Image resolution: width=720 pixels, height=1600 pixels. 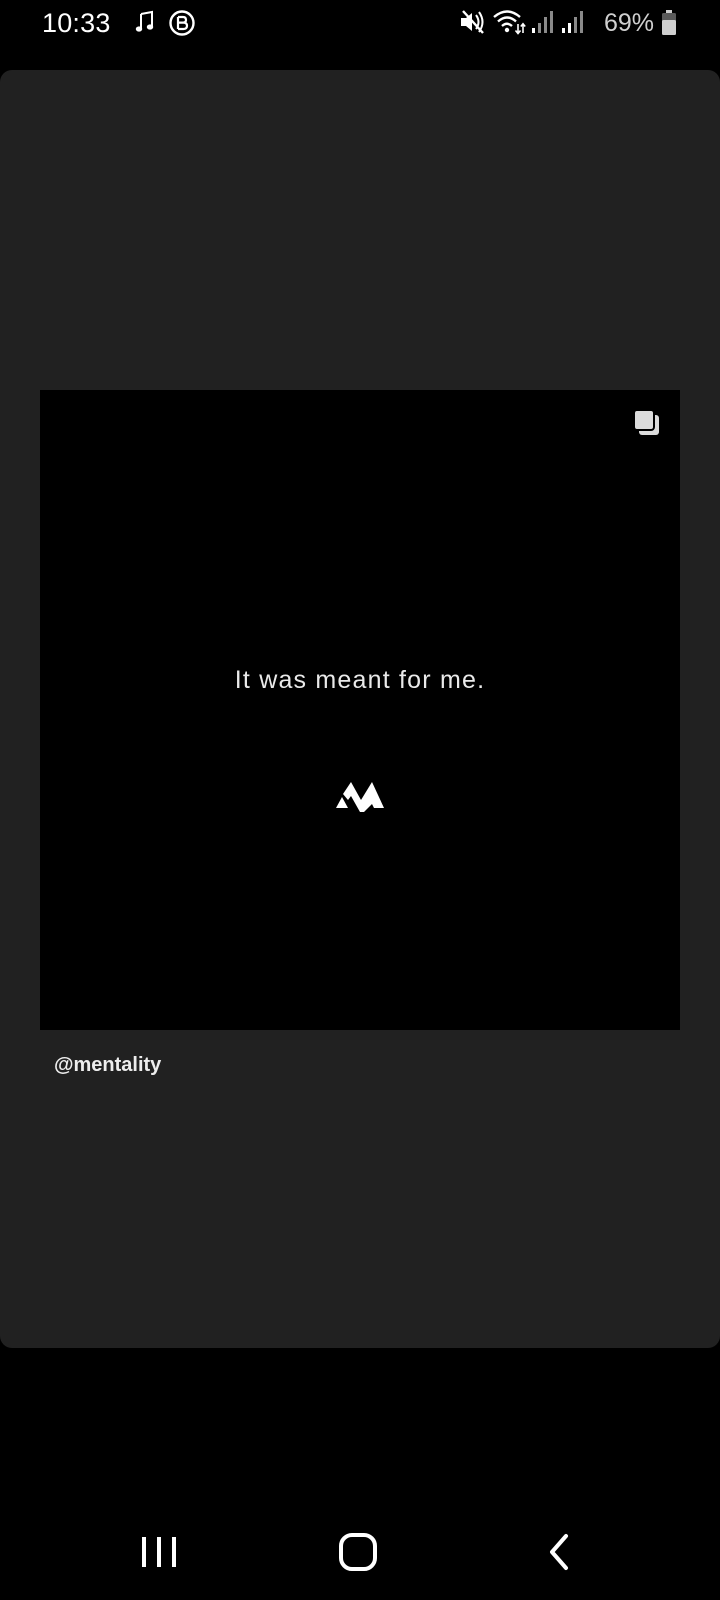 What do you see at coordinates (560, 1552) in the screenshot?
I see `back-icon` at bounding box center [560, 1552].